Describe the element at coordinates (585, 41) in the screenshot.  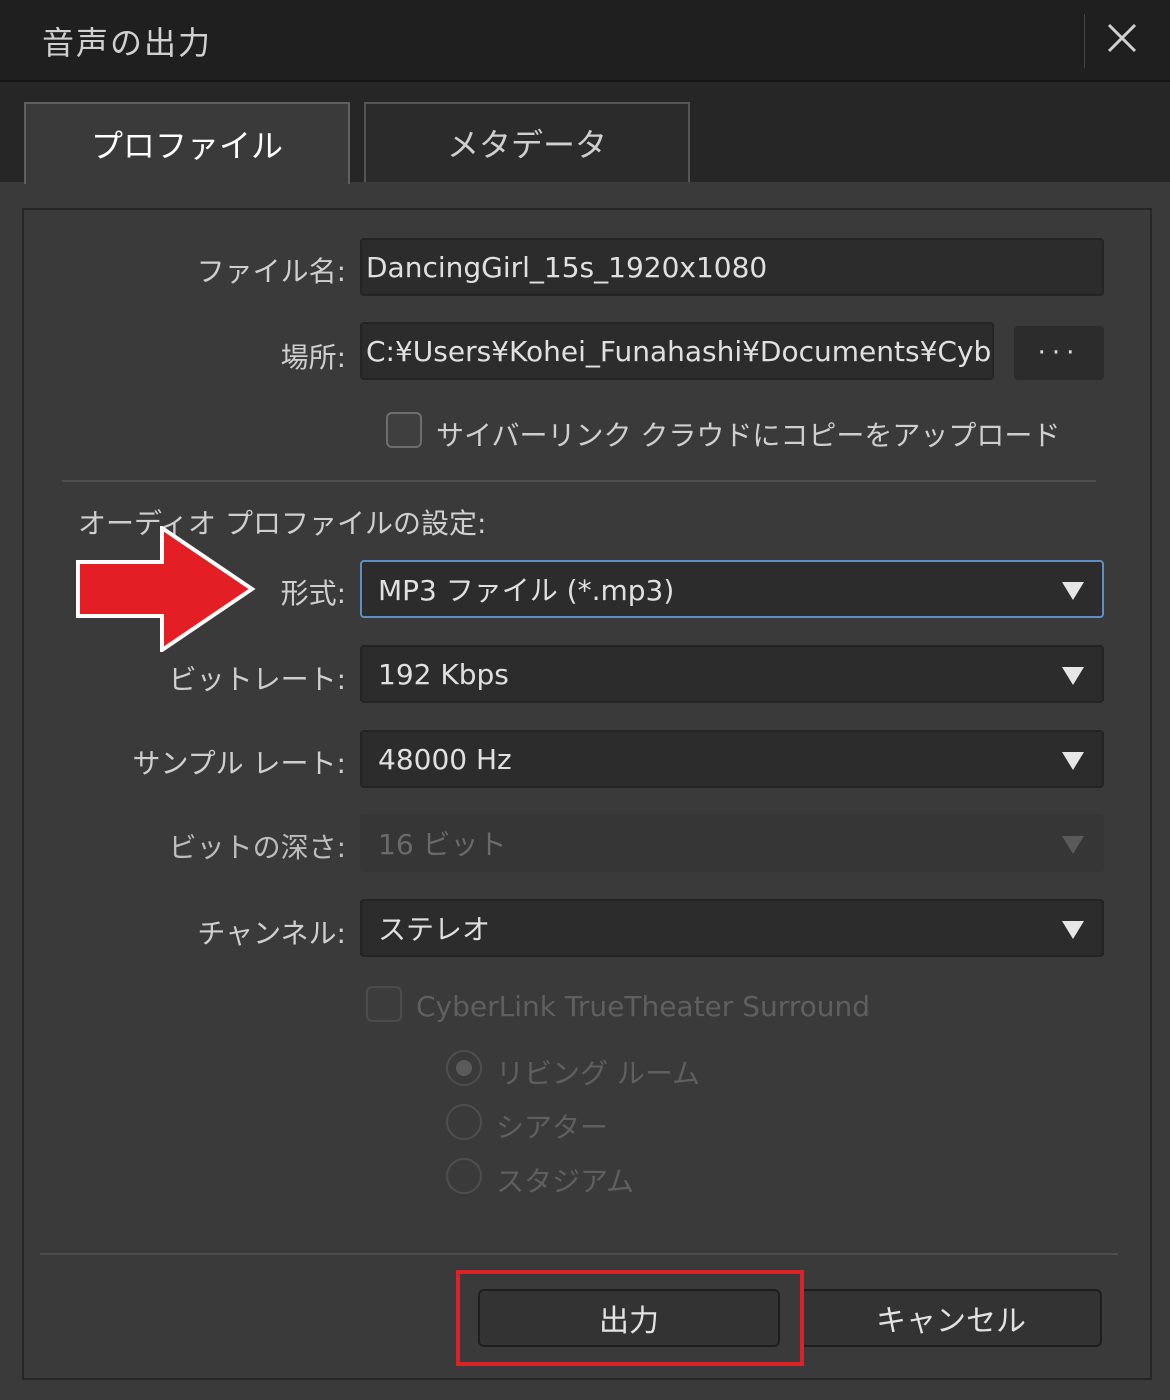
I see `title-bar: 音声の出力` at that location.